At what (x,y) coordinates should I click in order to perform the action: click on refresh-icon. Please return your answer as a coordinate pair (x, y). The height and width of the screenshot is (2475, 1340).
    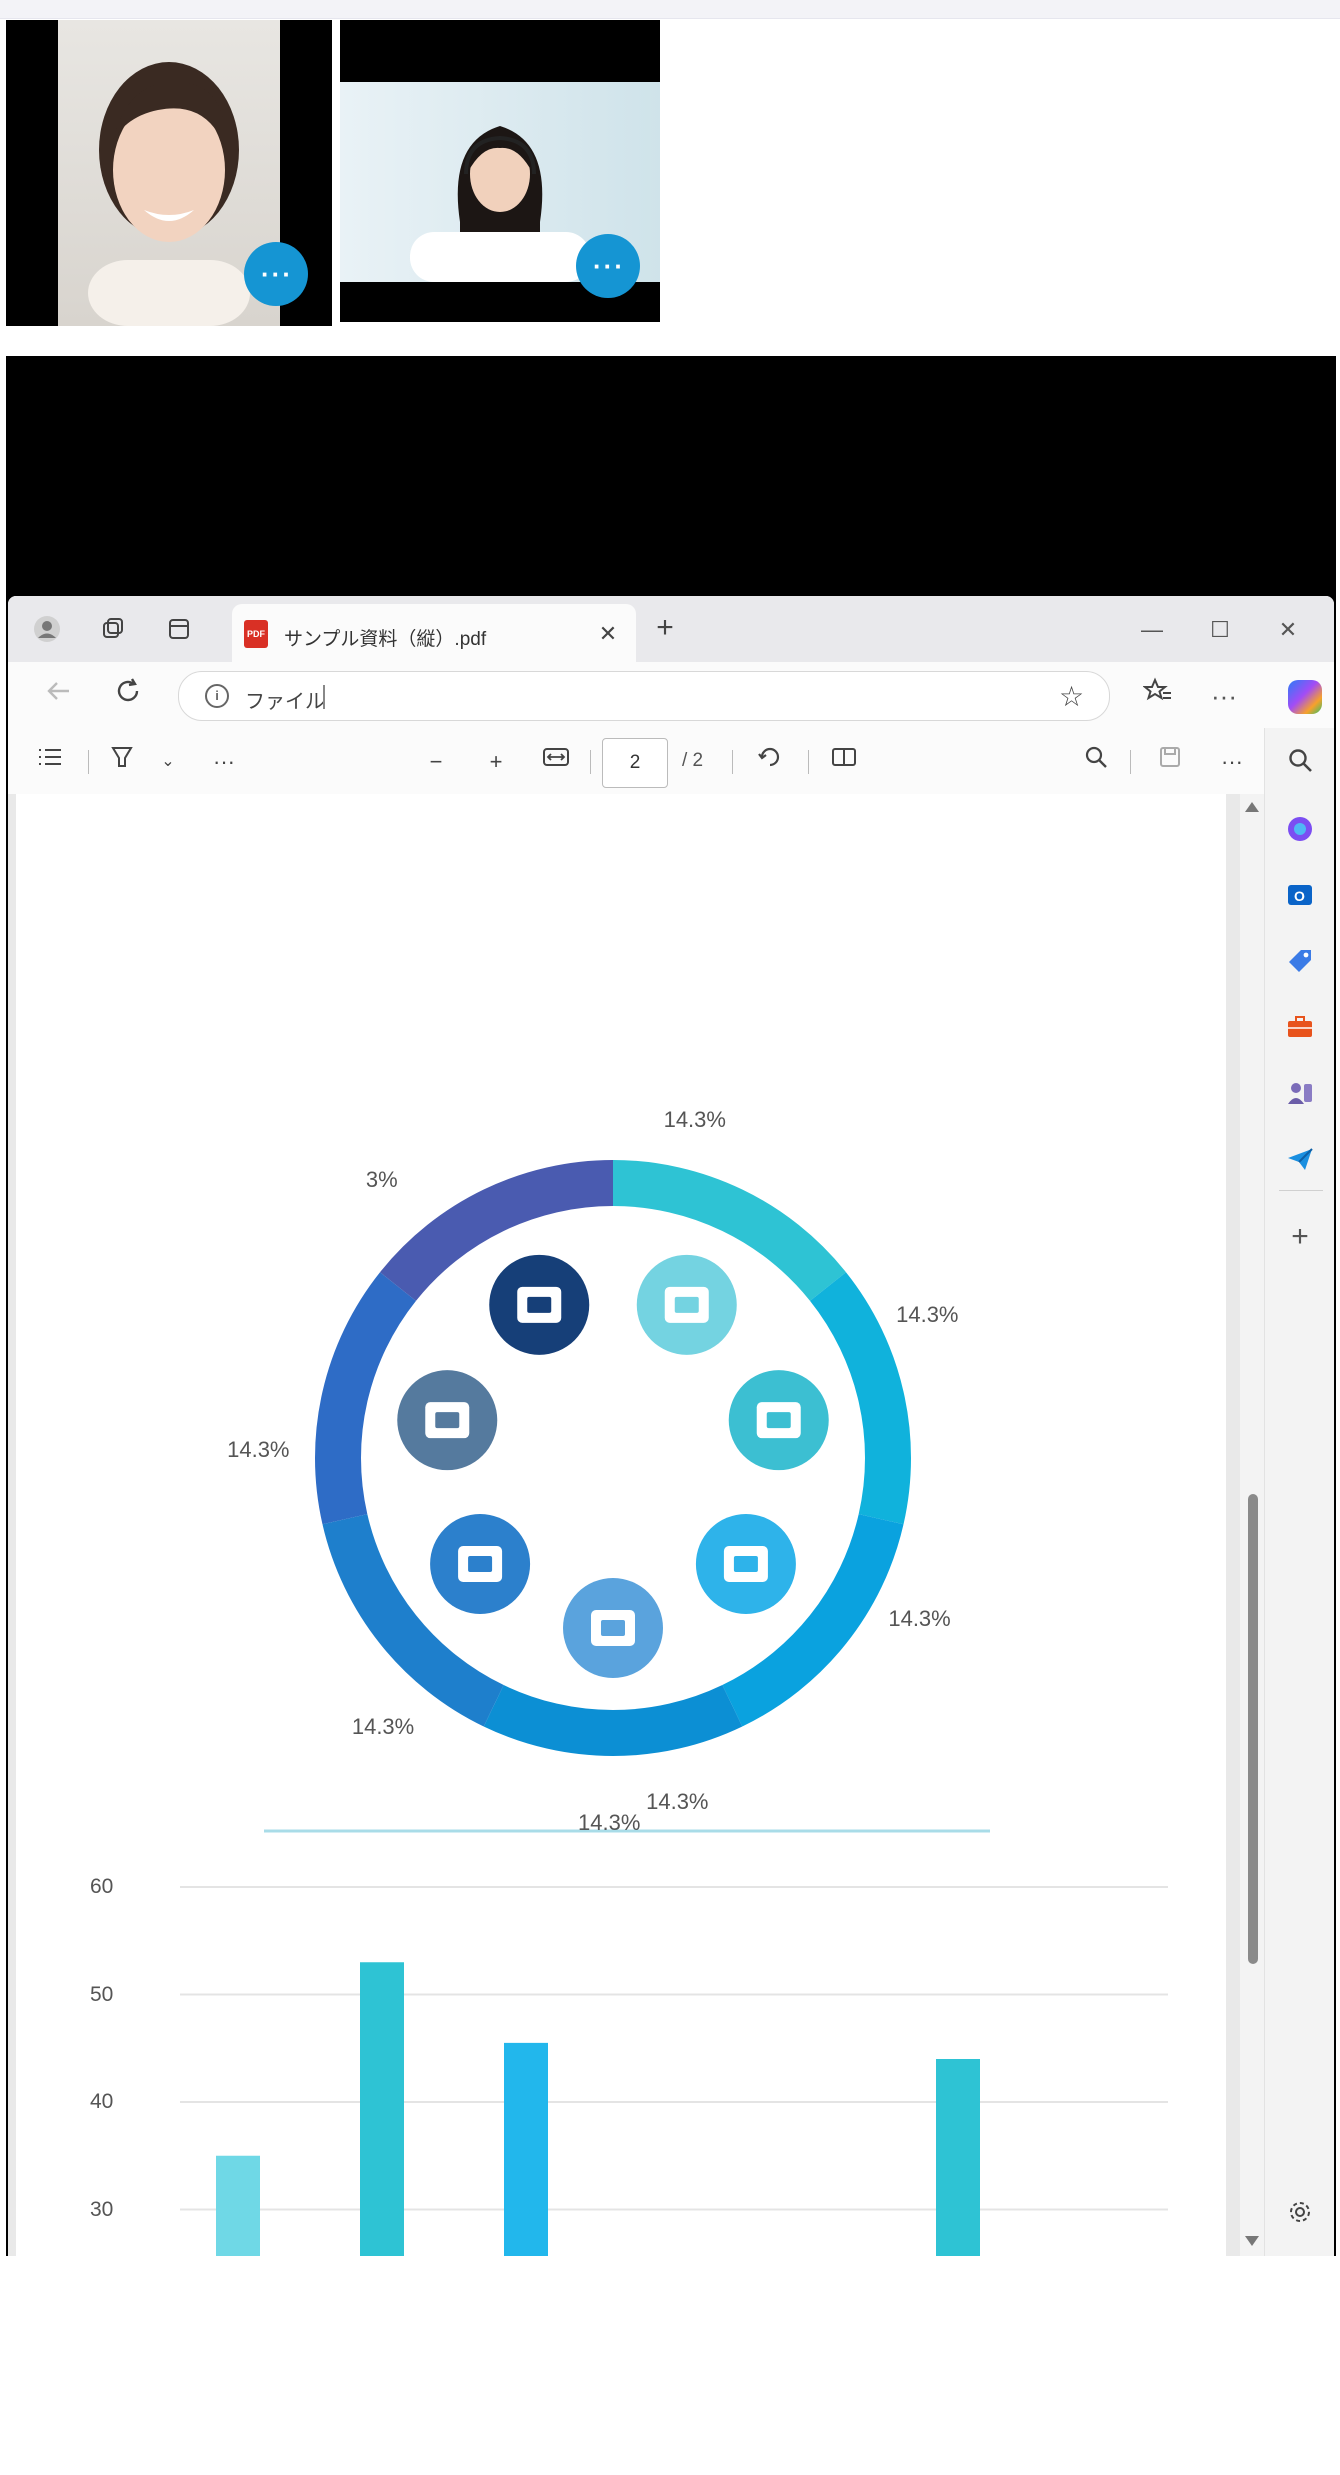
    Looking at the image, I should click on (128, 690).